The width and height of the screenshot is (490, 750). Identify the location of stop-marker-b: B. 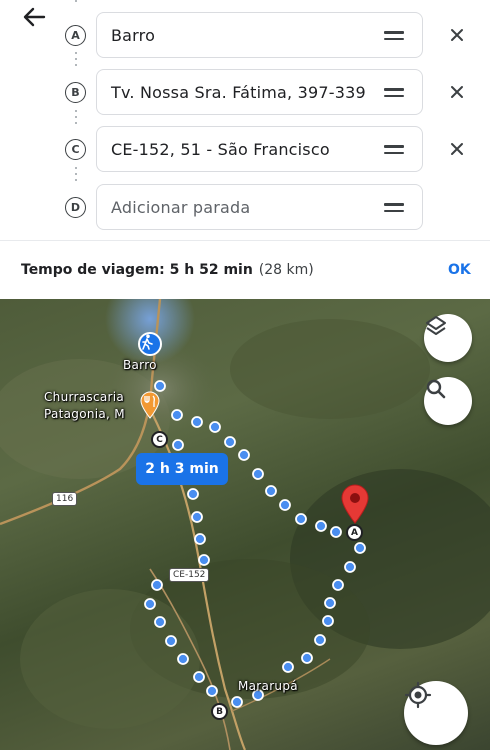
(75, 92).